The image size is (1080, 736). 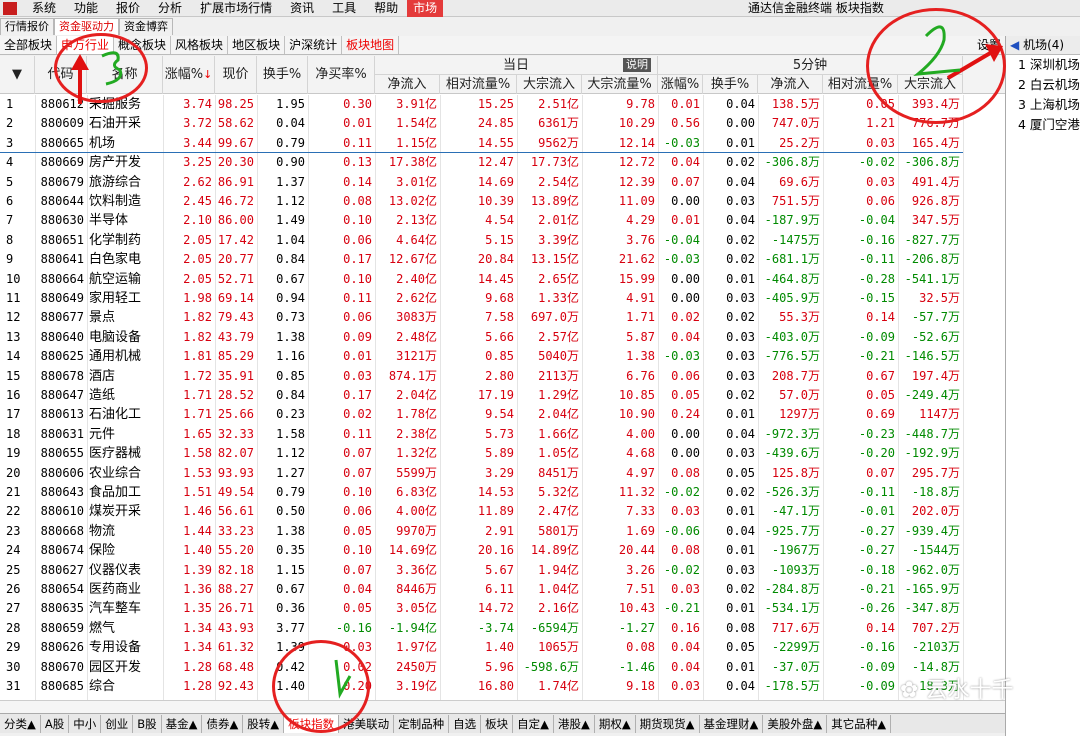 What do you see at coordinates (170, 8) in the screenshot?
I see `menu-analysis: 分析` at bounding box center [170, 8].